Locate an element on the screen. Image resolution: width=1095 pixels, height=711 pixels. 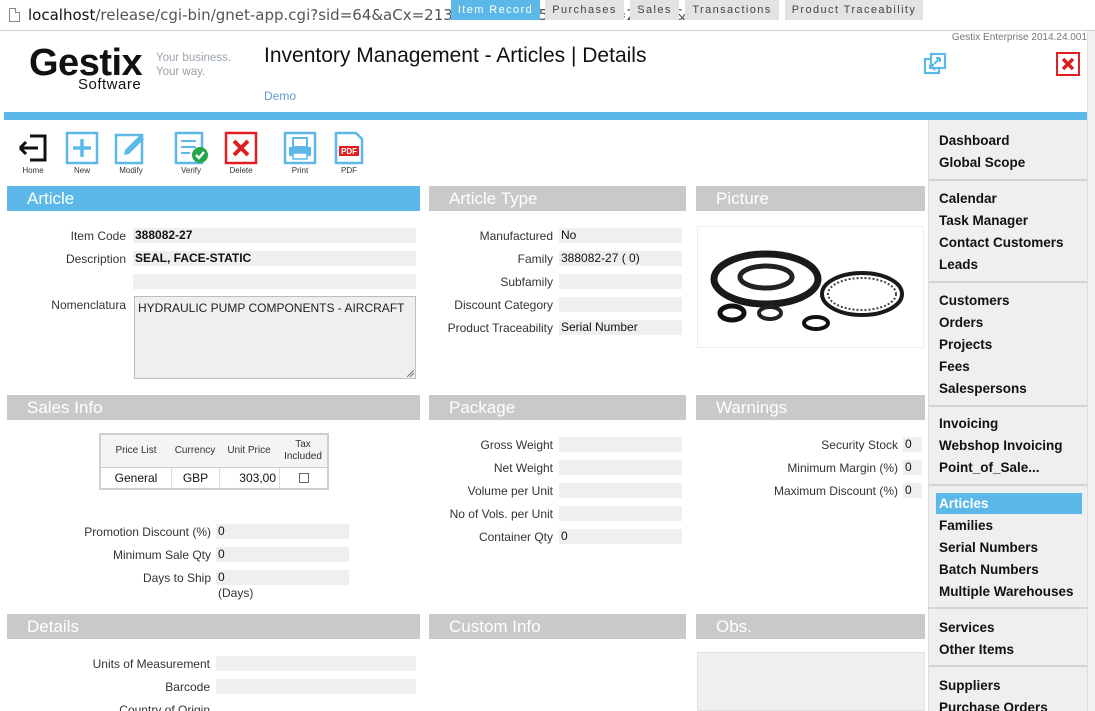
barcode-label: Barcode is located at coordinates (187, 687).